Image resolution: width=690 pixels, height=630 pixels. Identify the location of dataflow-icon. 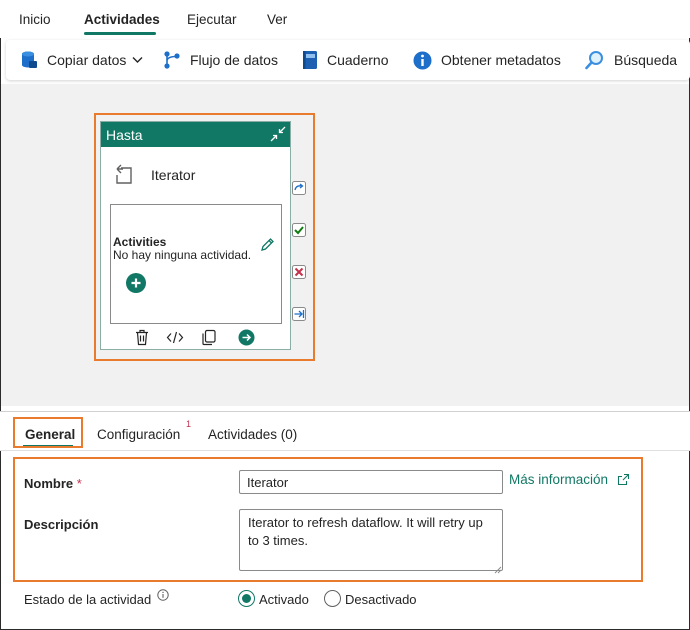
(172, 60).